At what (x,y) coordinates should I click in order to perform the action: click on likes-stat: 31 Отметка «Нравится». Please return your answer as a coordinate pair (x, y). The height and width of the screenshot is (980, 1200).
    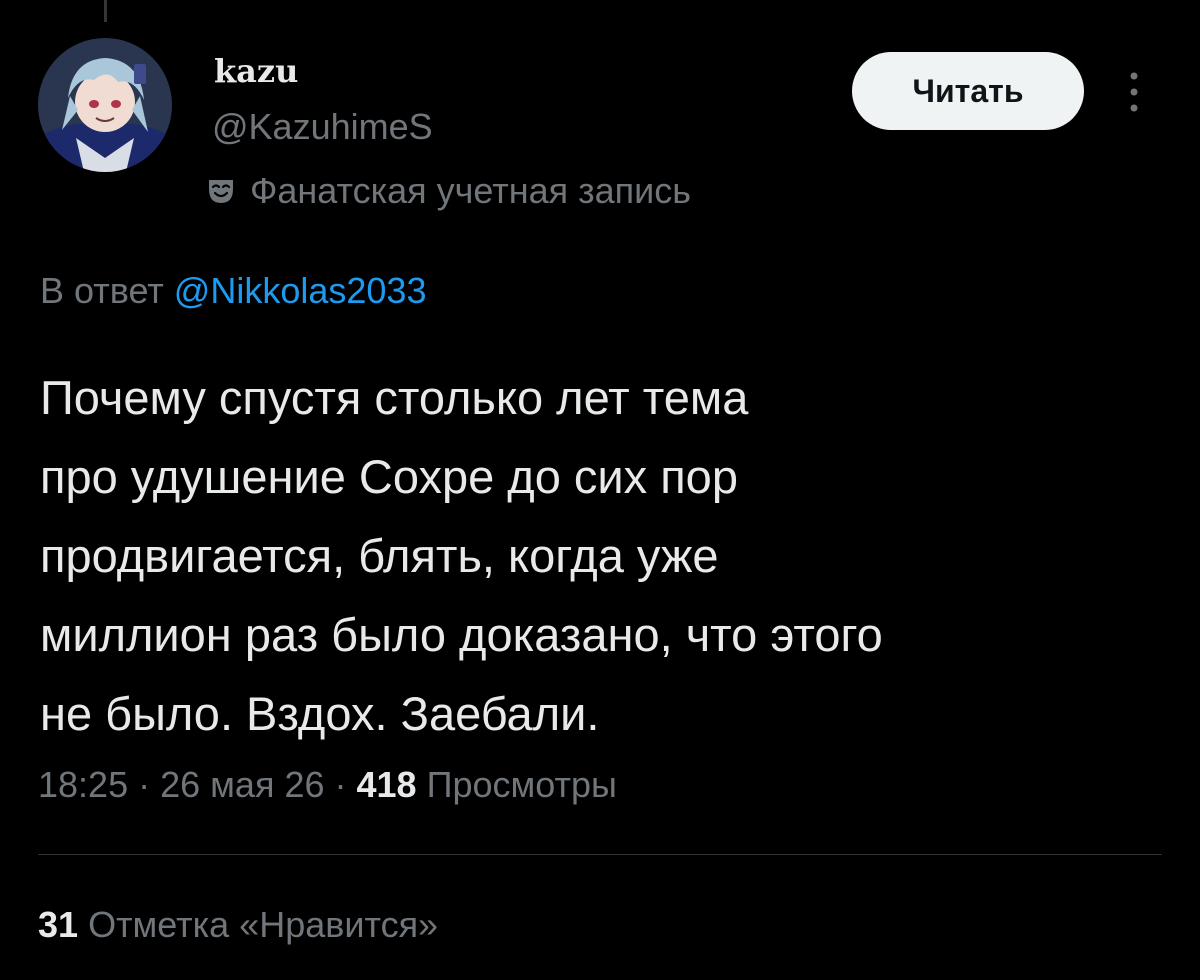
    Looking at the image, I should click on (238, 925).